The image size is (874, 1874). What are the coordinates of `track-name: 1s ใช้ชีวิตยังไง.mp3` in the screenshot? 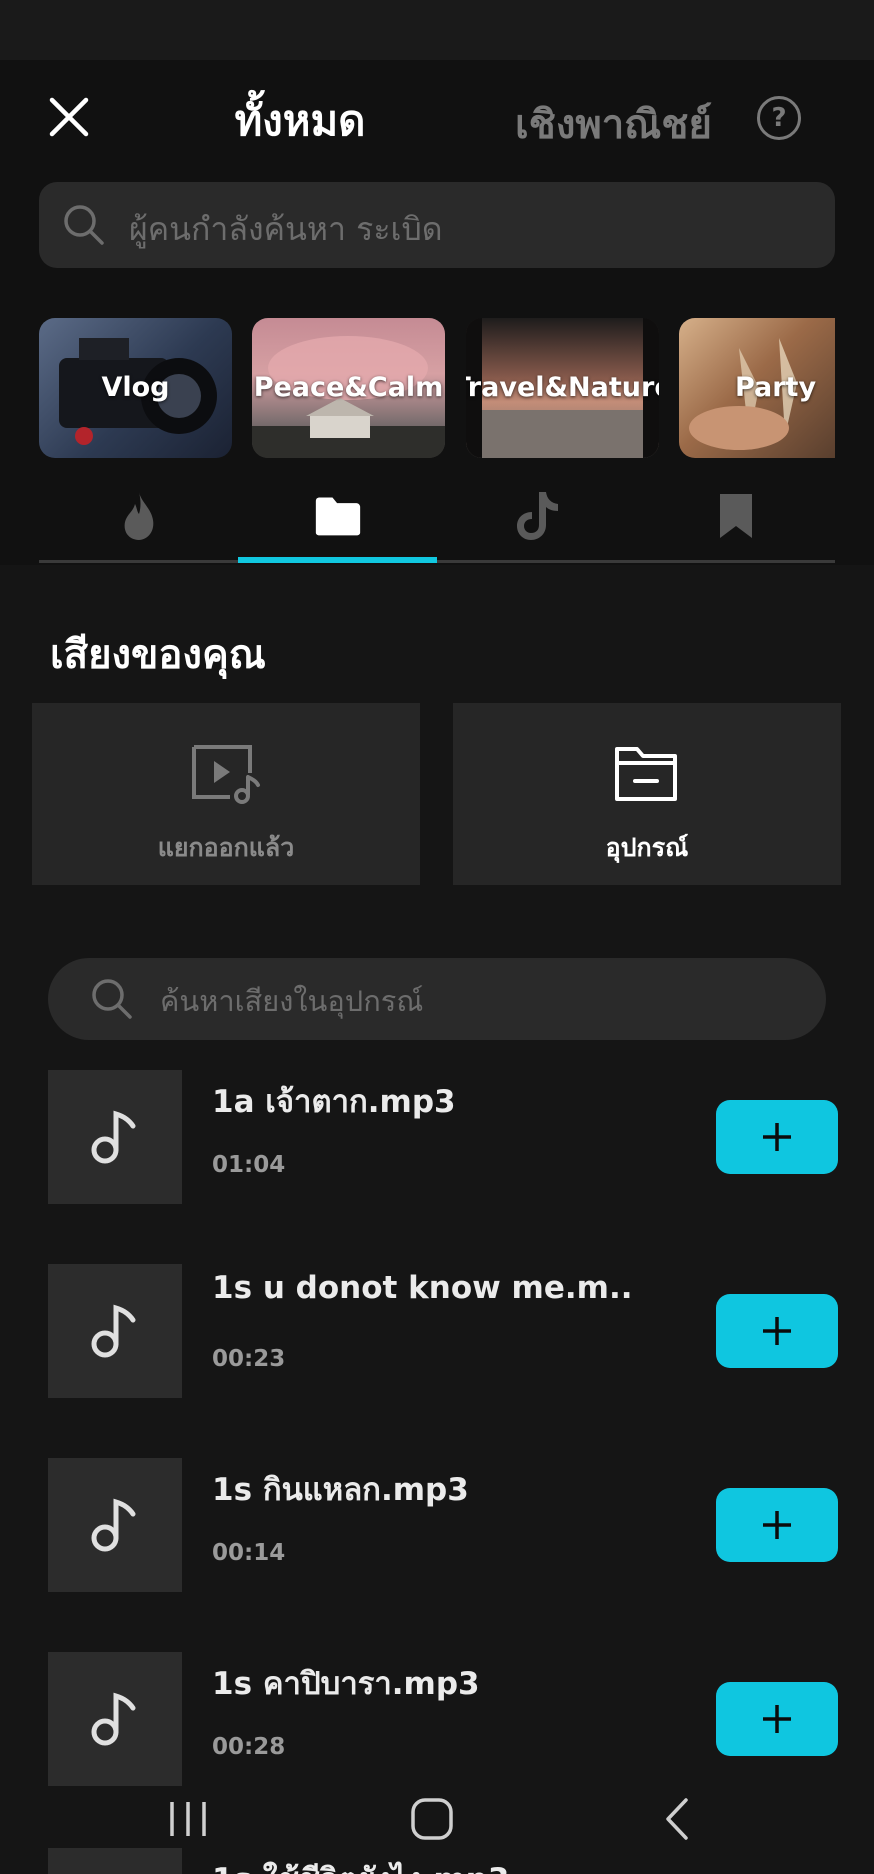 It's located at (360, 1864).